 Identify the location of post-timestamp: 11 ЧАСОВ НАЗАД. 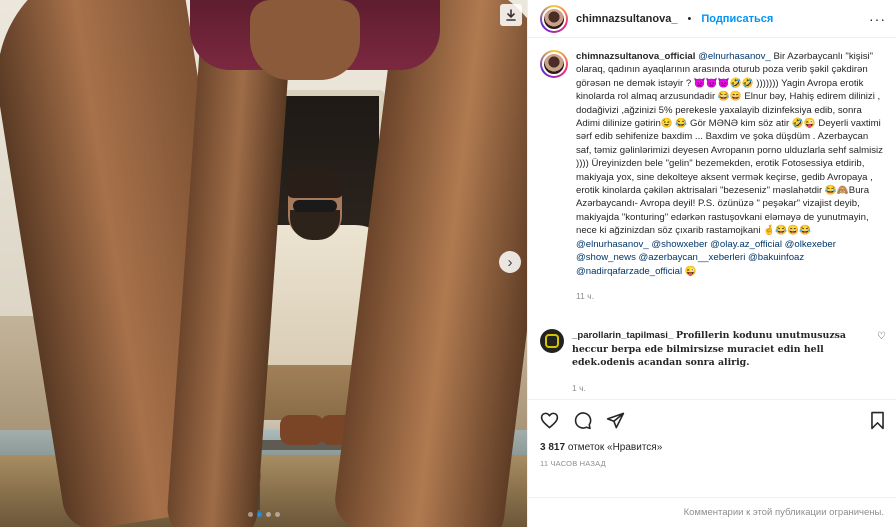
(713, 463).